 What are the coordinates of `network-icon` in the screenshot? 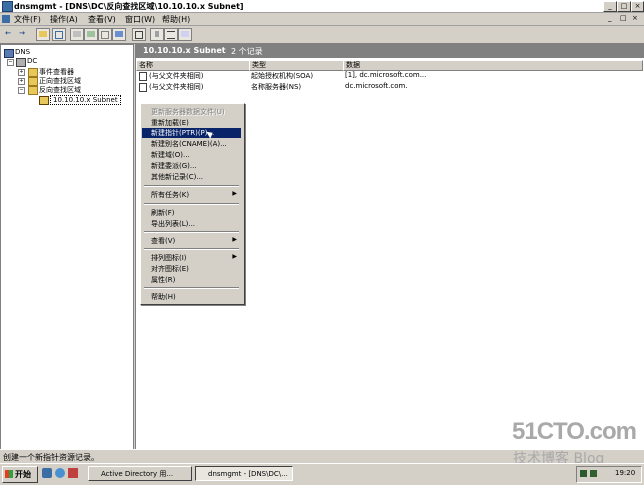 It's located at (583, 473).